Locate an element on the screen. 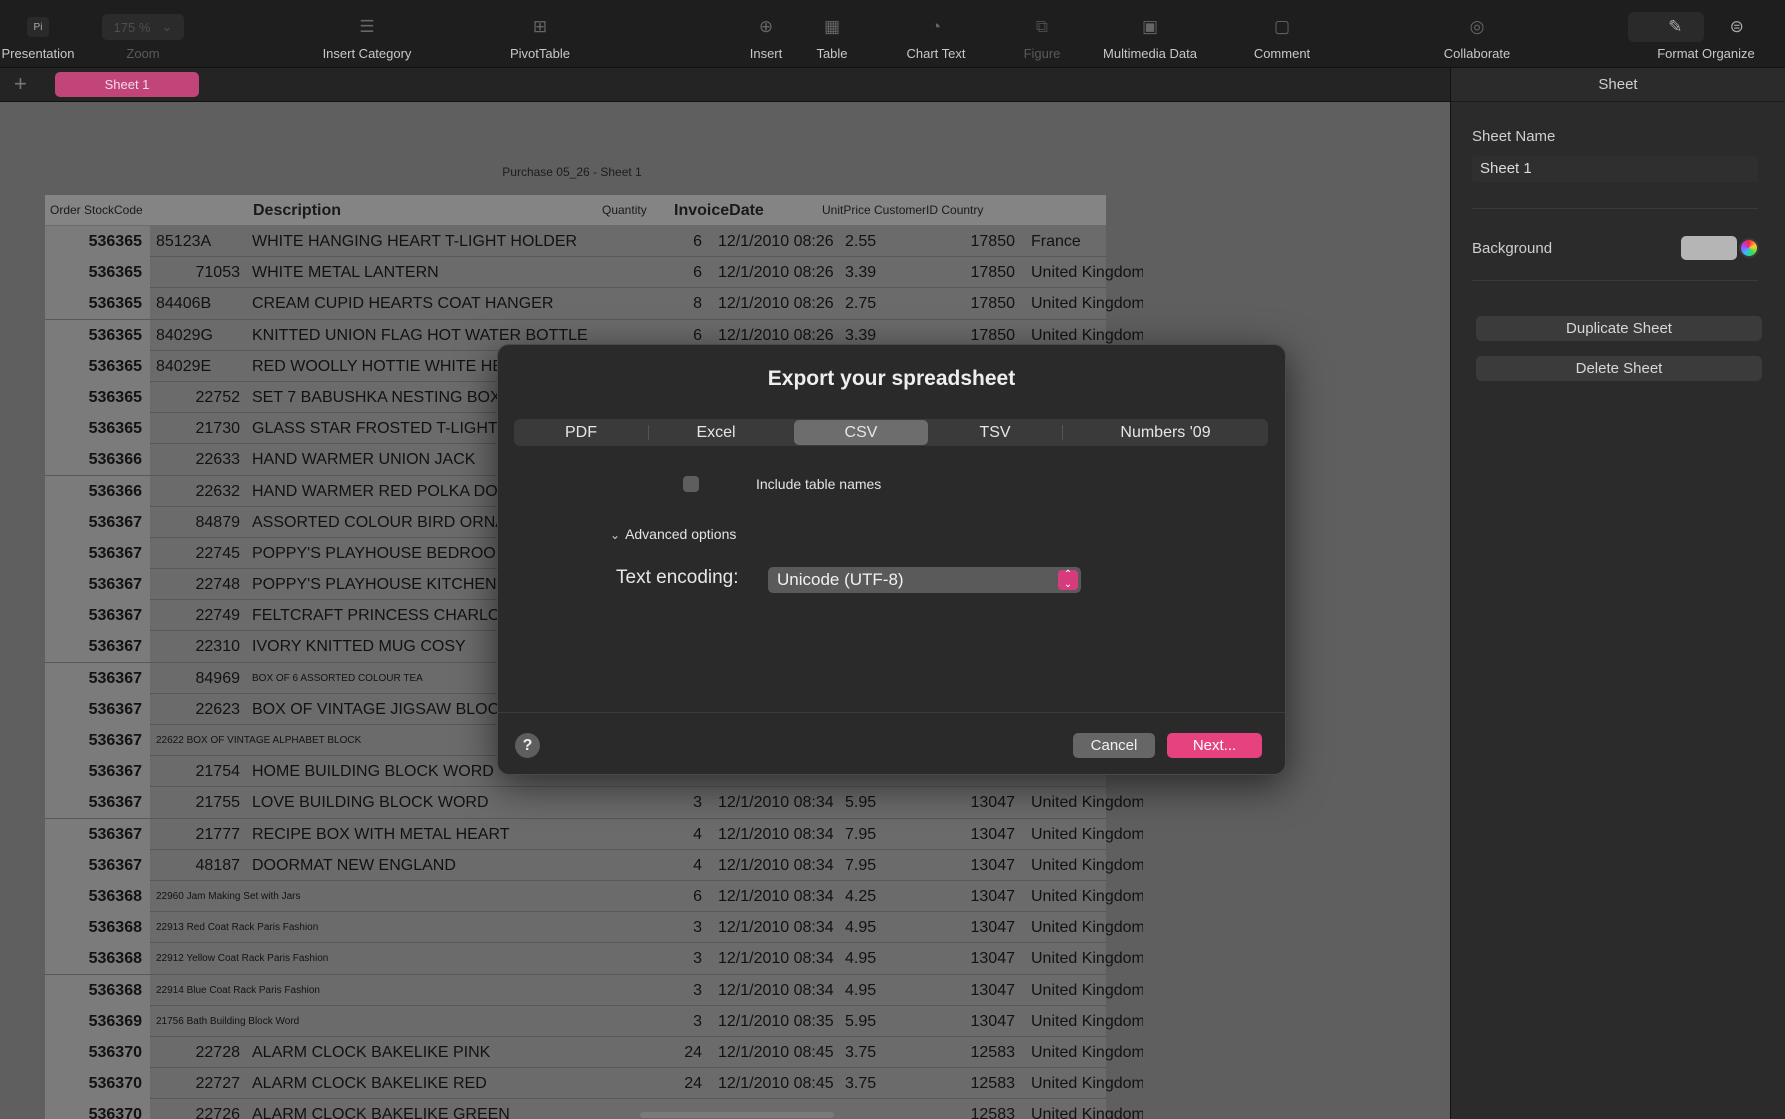 The height and width of the screenshot is (1119, 1785). cell-stockcode: 22745 is located at coordinates (198, 553).